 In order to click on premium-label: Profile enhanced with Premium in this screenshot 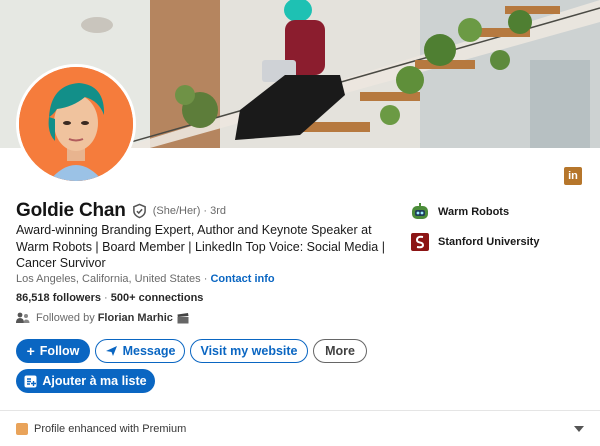, I will do `click(110, 429)`.